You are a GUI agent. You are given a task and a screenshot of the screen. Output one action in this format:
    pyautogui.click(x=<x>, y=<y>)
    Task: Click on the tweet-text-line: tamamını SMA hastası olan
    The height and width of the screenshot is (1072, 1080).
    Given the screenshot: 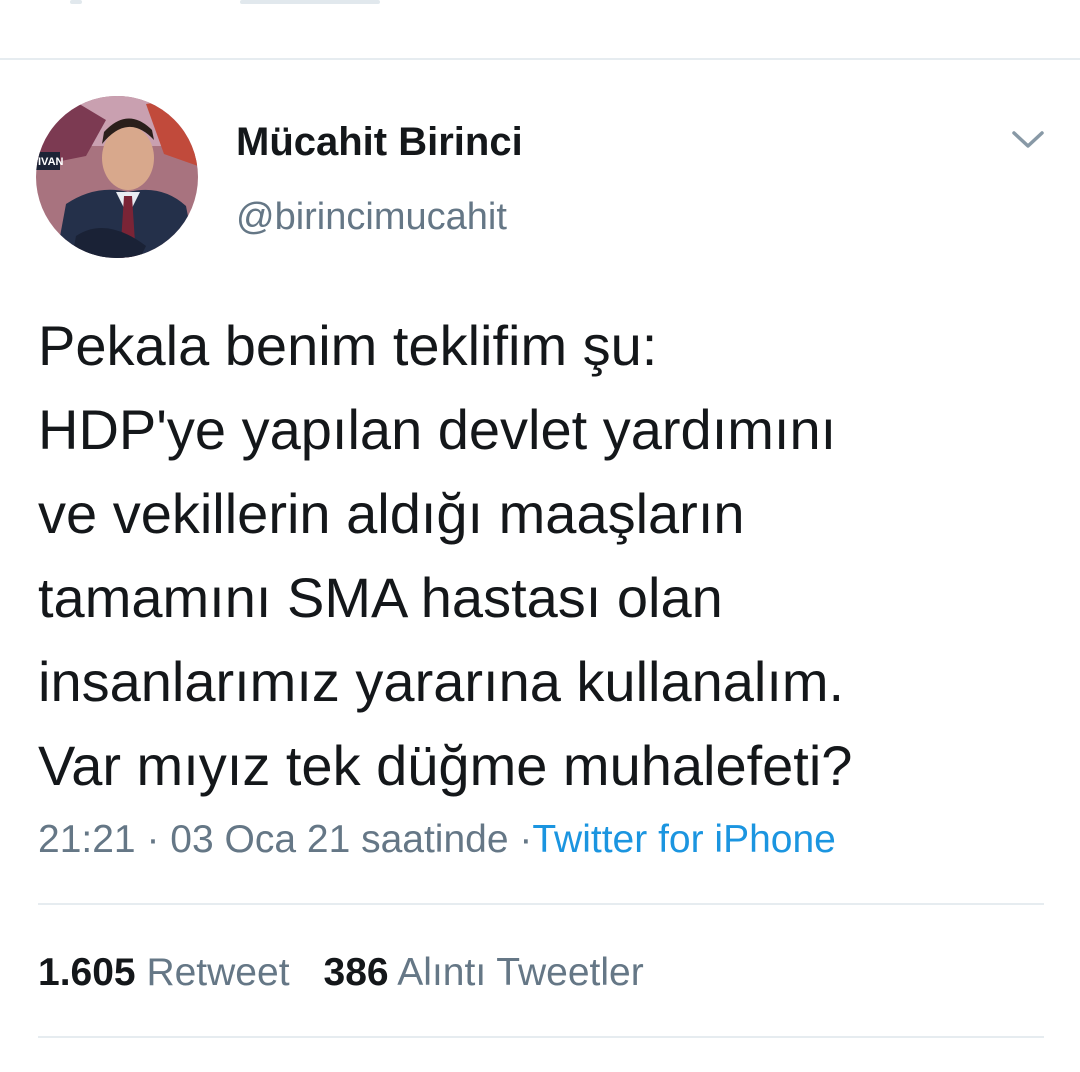 What is the action you would take?
    pyautogui.click(x=380, y=597)
    